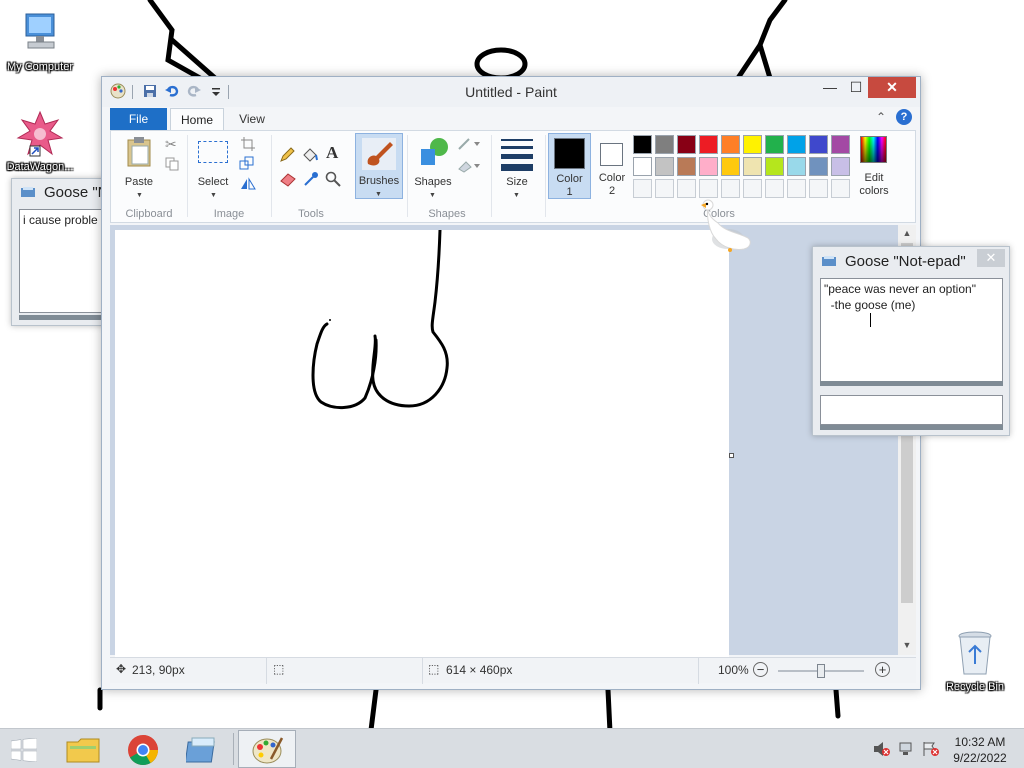 The width and height of the screenshot is (1024, 768). Describe the element at coordinates (517, 182) in the screenshot. I see `size-button: Size` at that location.